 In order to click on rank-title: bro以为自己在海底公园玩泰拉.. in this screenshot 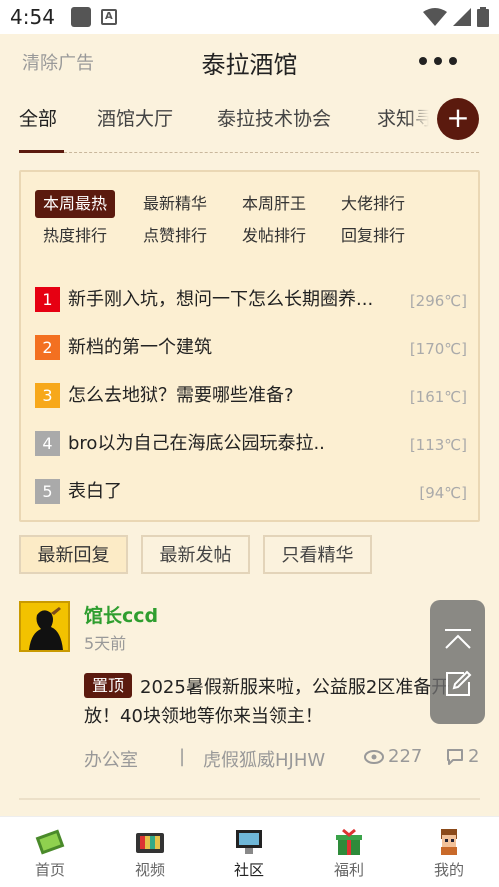, I will do `click(196, 443)`.